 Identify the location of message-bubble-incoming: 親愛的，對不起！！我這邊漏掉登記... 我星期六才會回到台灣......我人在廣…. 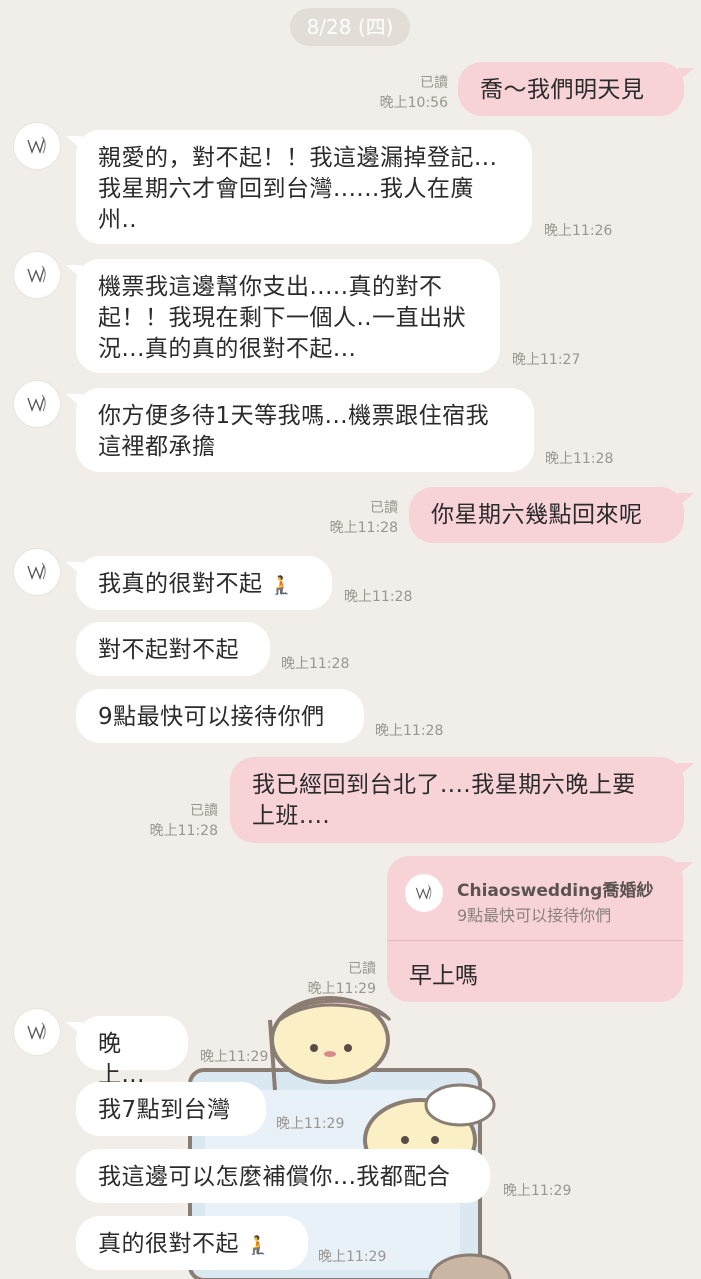
(299, 187).